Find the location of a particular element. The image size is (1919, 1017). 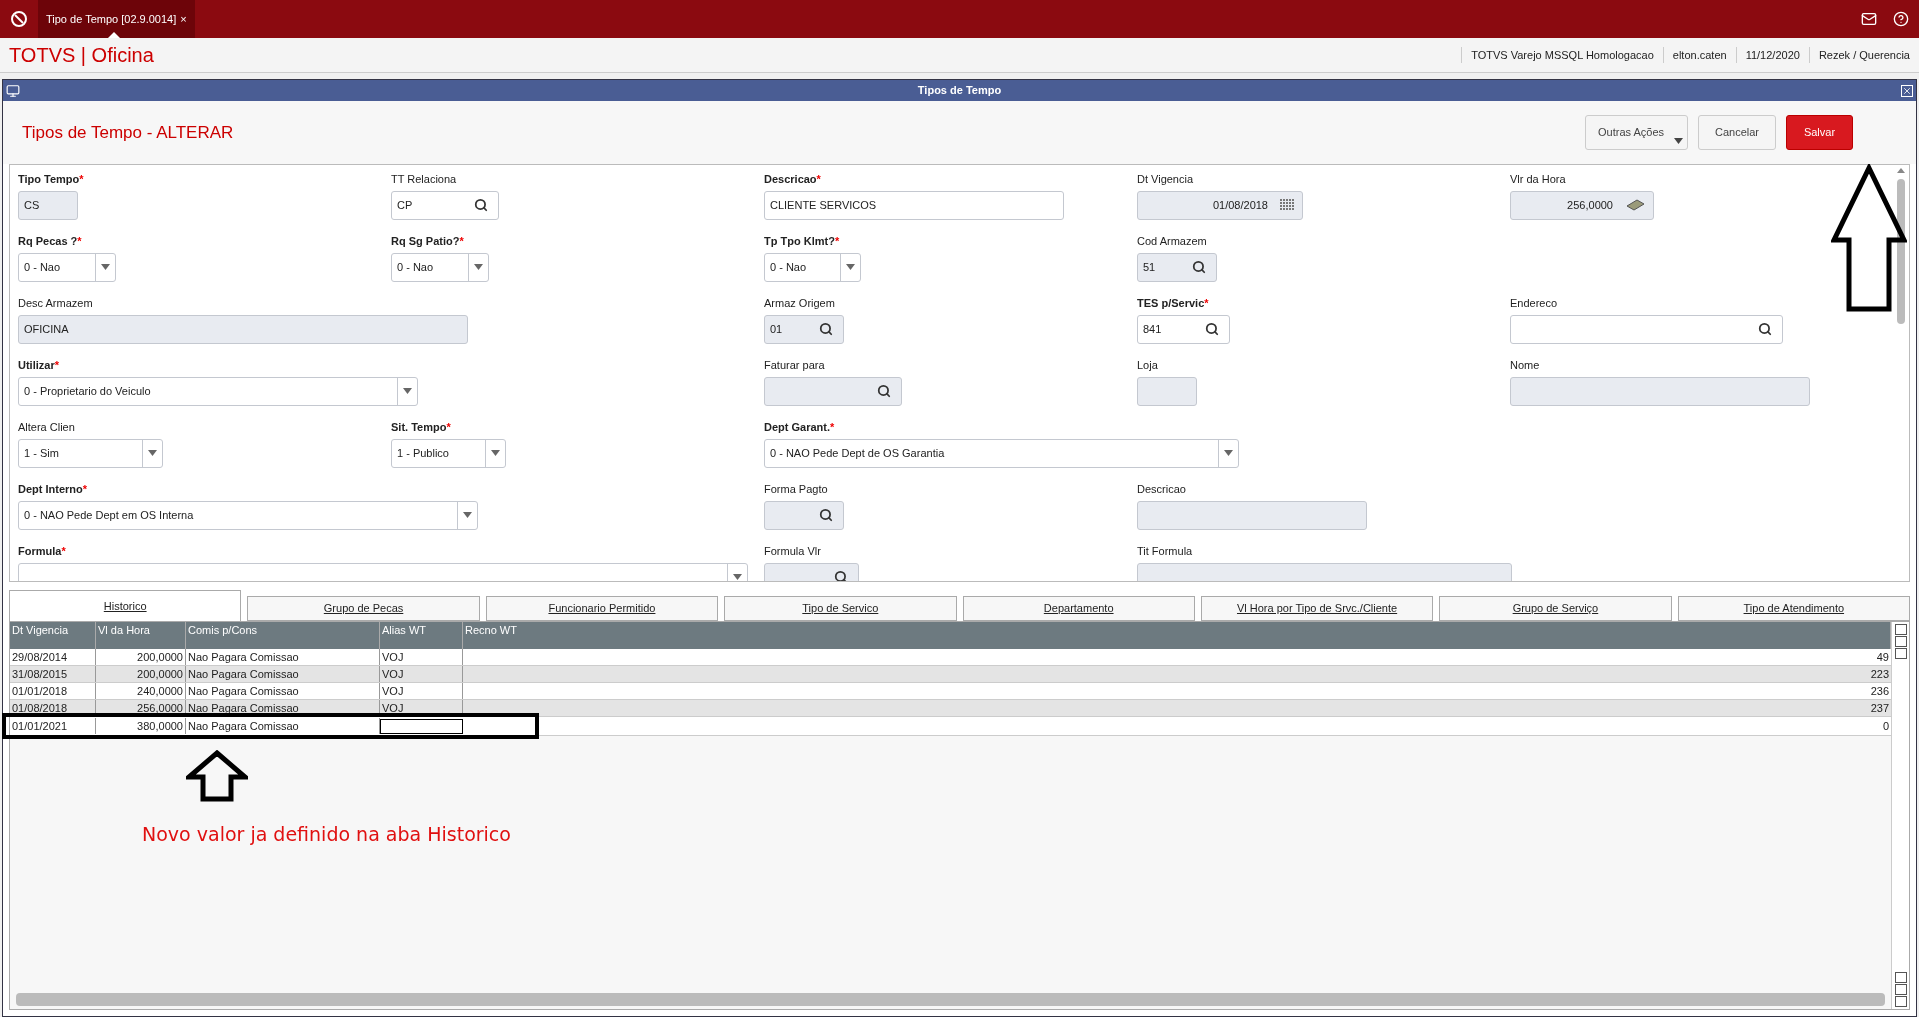

select-field: 0 - Proprietario do Veiculo is located at coordinates (218, 391).